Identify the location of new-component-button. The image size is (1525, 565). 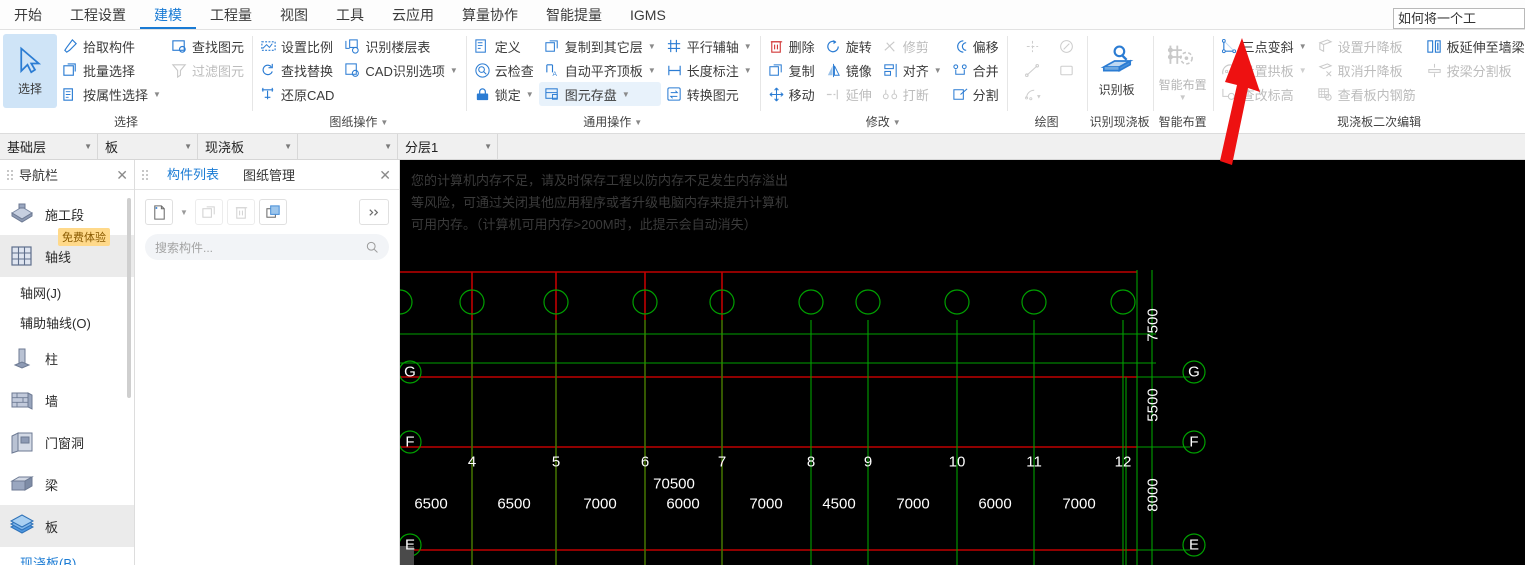
(159, 212).